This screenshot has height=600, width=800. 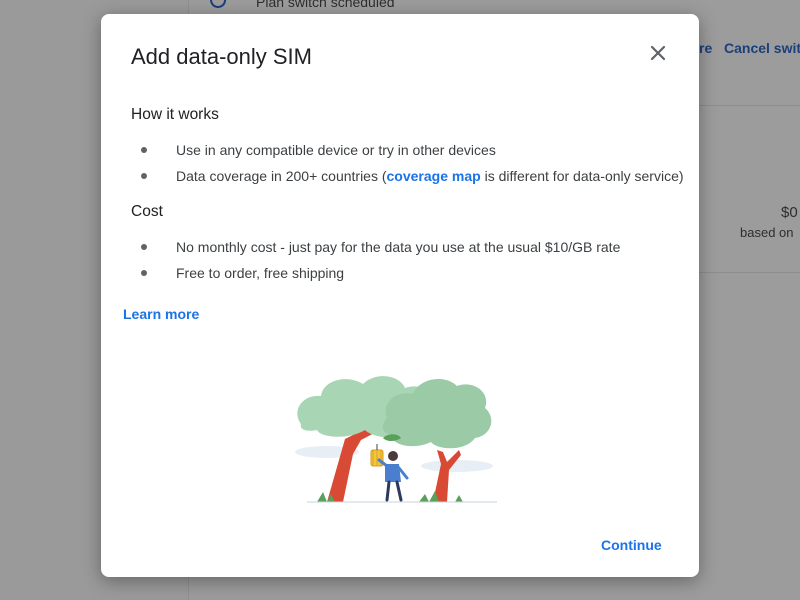 I want to click on continue-button: Continue, so click(x=631, y=545).